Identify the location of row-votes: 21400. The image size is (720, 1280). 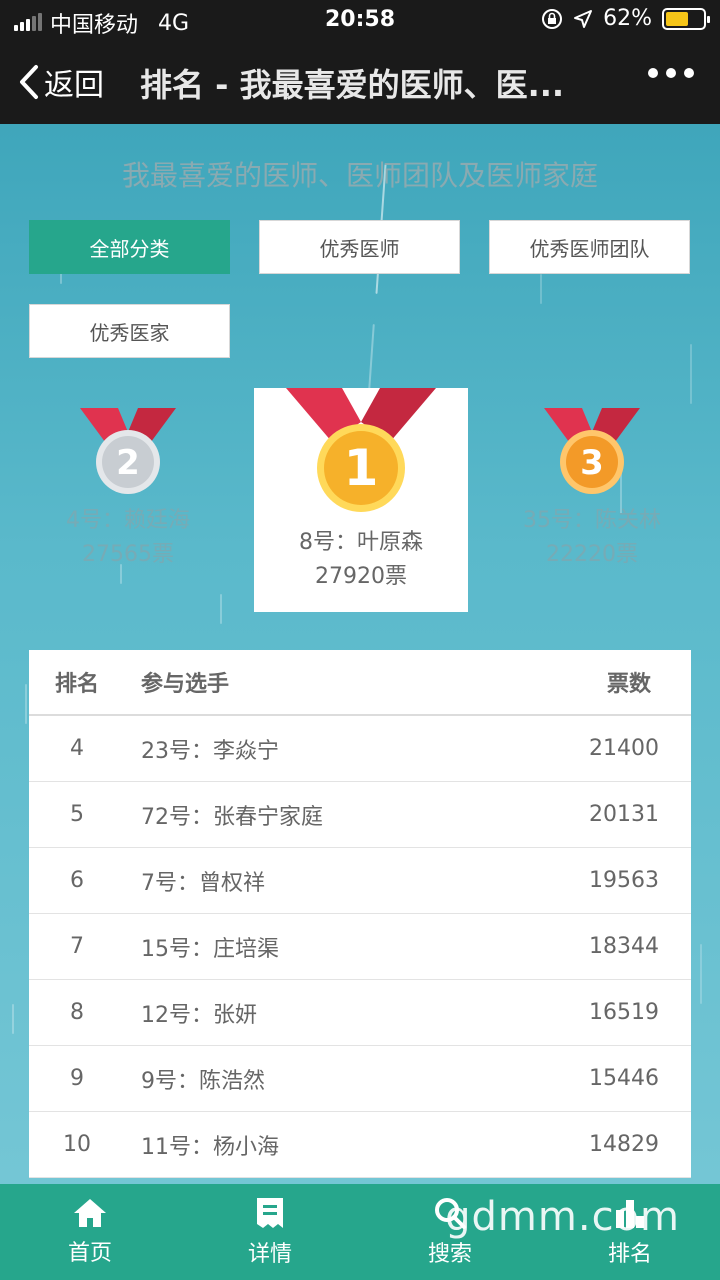
(624, 748).